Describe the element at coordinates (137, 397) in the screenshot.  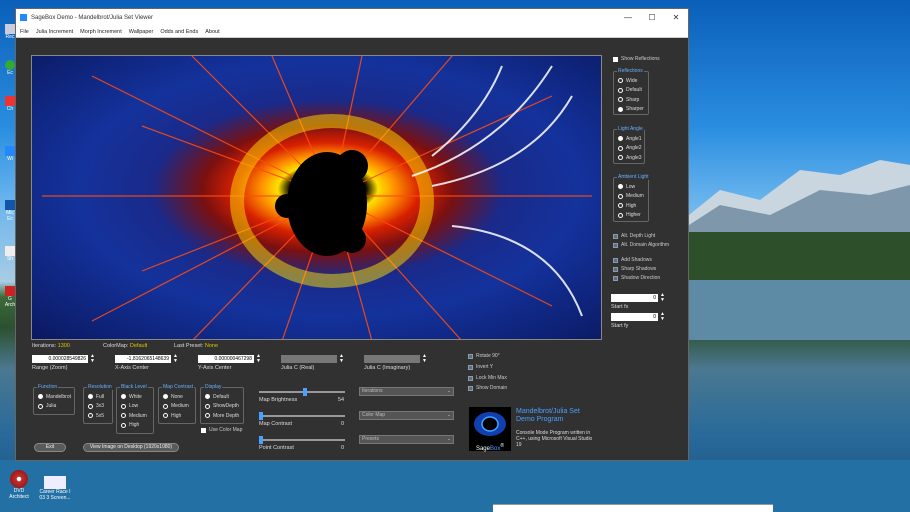
I see `radio-white: White` at that location.